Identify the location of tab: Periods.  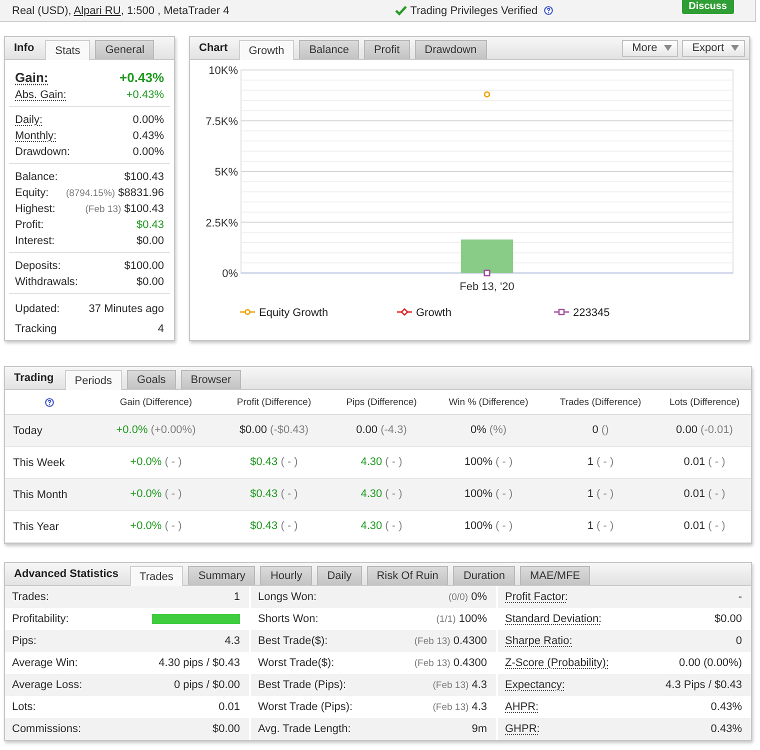
(93, 380).